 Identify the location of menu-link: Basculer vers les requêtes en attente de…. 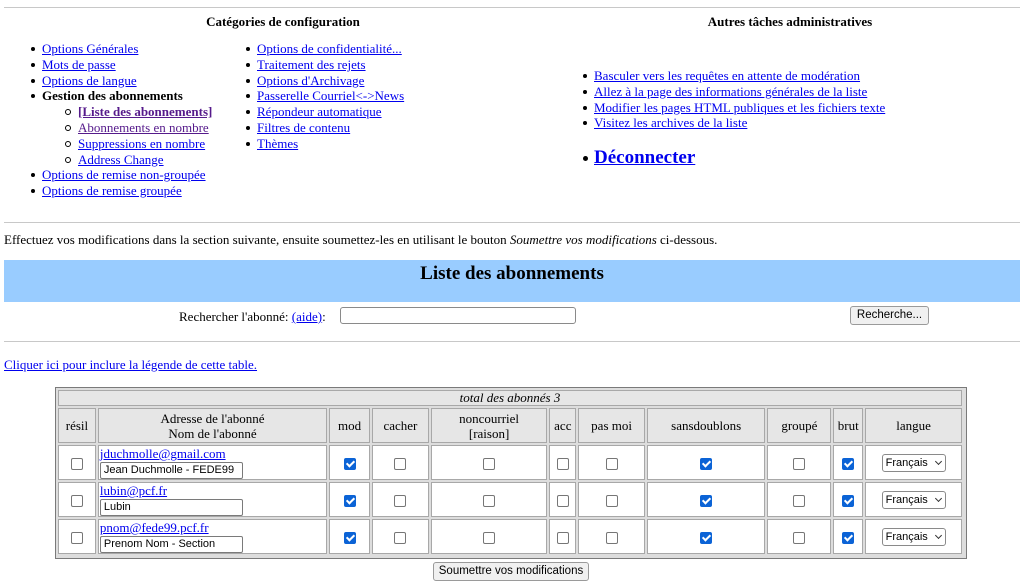
(727, 75).